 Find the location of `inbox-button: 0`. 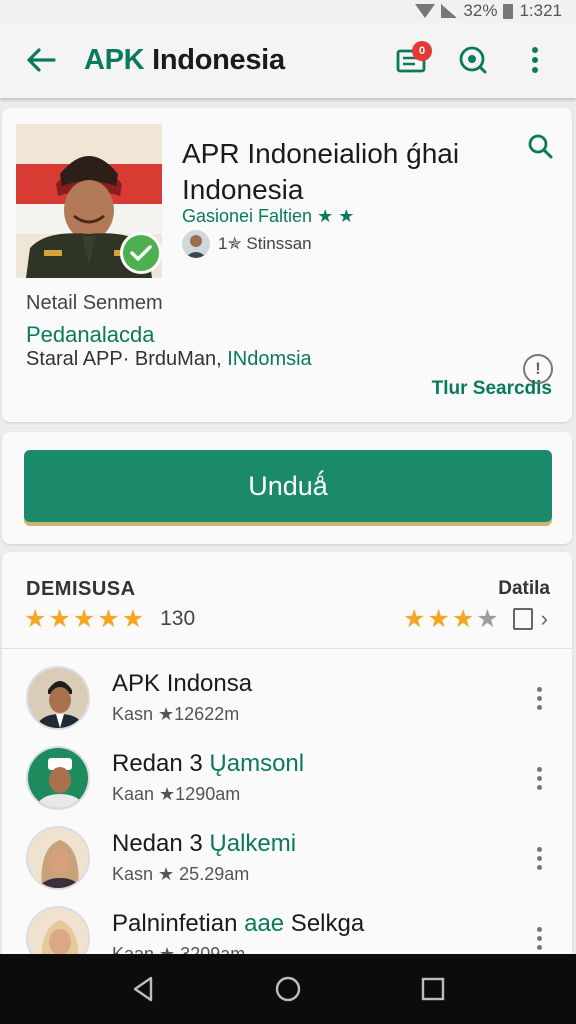

inbox-button: 0 is located at coordinates (411, 60).